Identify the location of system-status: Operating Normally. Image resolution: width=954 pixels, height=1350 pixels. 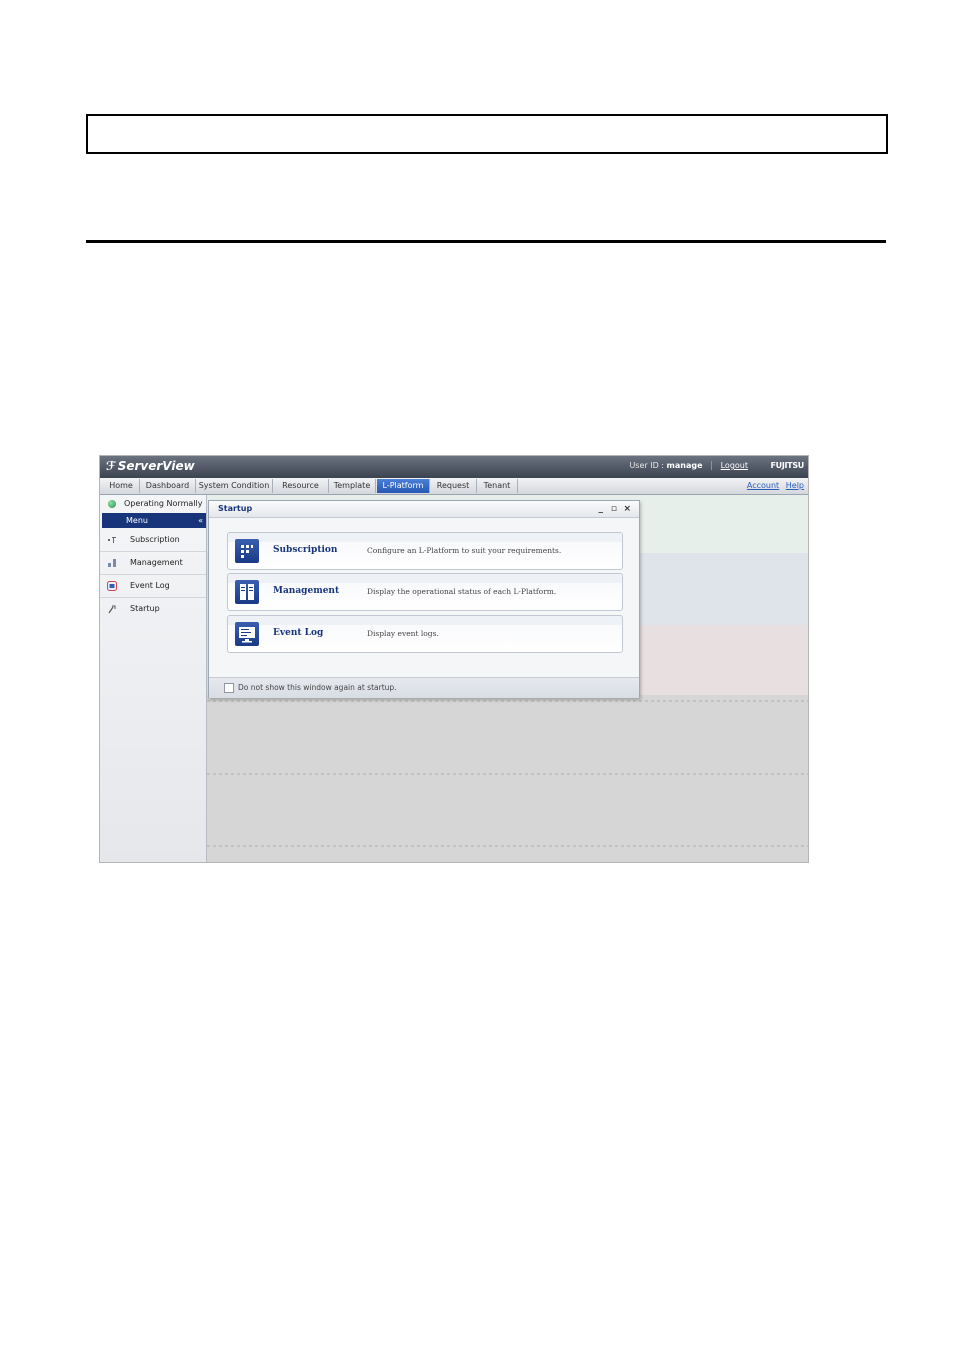
(153, 503).